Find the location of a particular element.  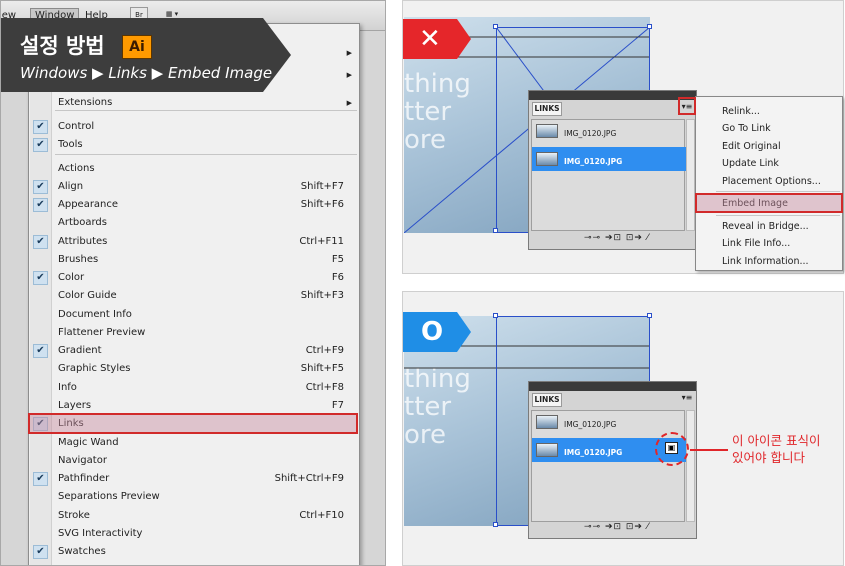

menu-item-stroke: Stroke Ctrl+F10 is located at coordinates (194, 516).